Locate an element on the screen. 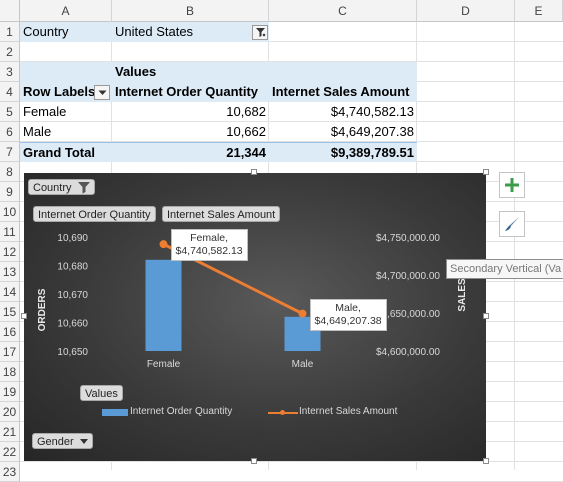  chart-elements-button is located at coordinates (512, 185).